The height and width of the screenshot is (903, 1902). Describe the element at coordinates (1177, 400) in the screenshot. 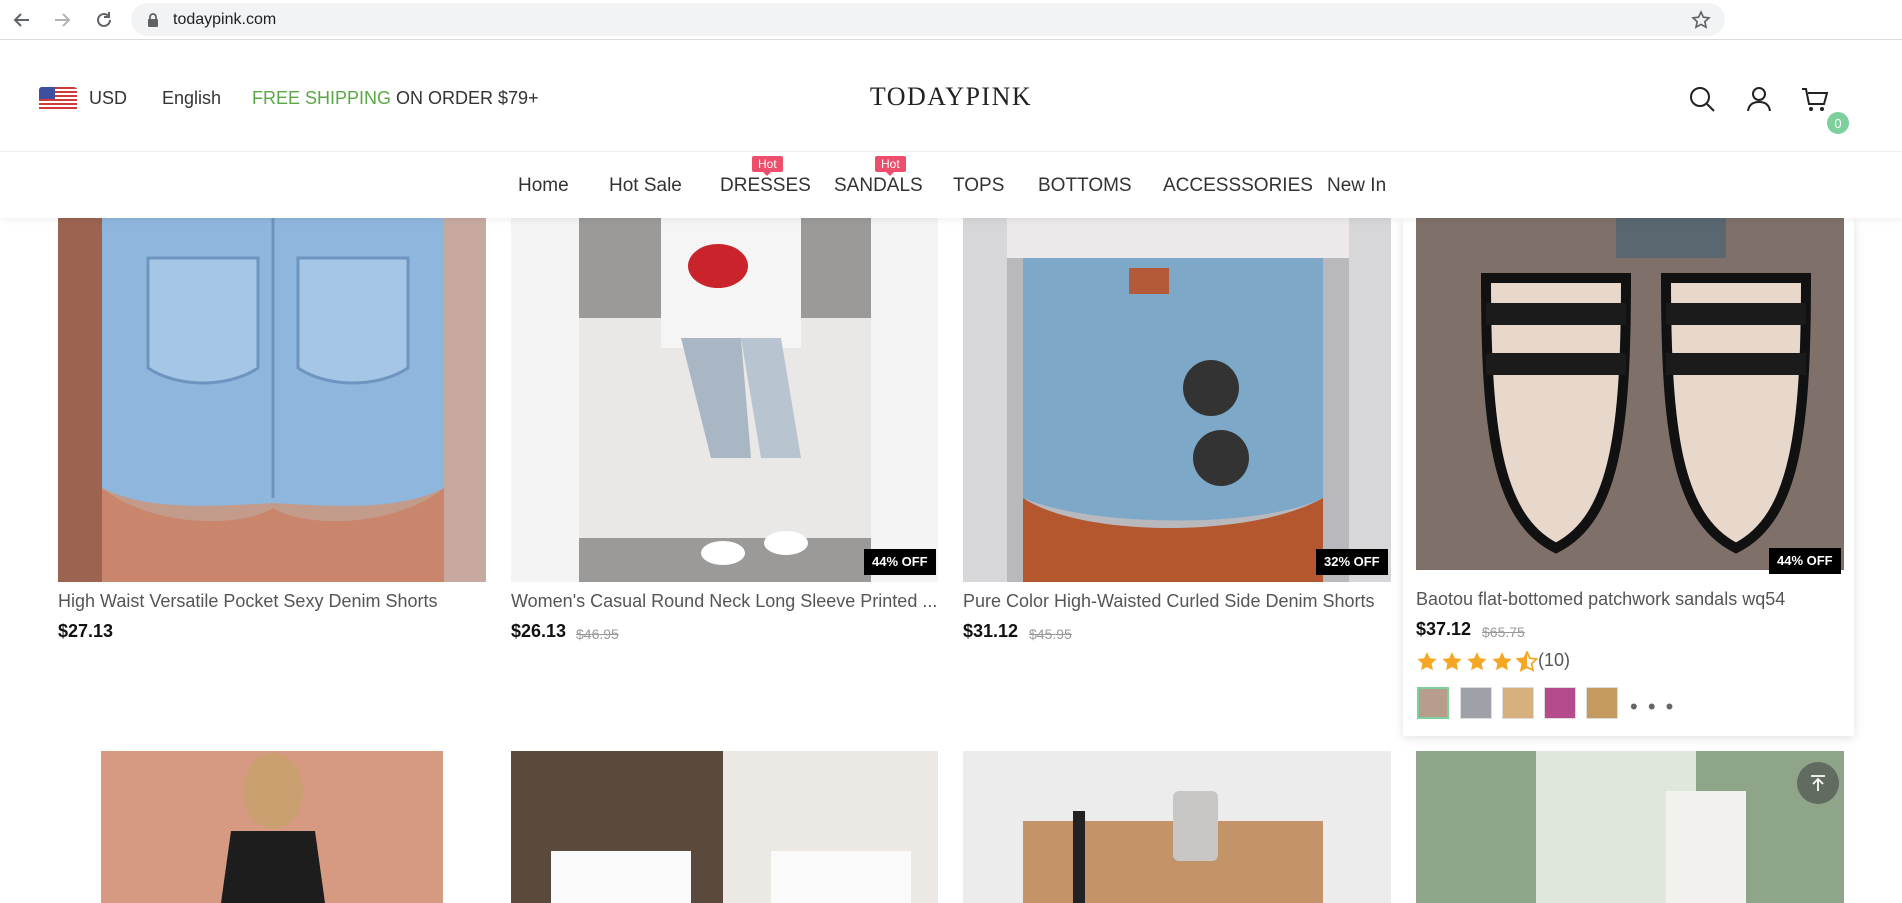

I see `product-image-curled-denim-shorts` at that location.